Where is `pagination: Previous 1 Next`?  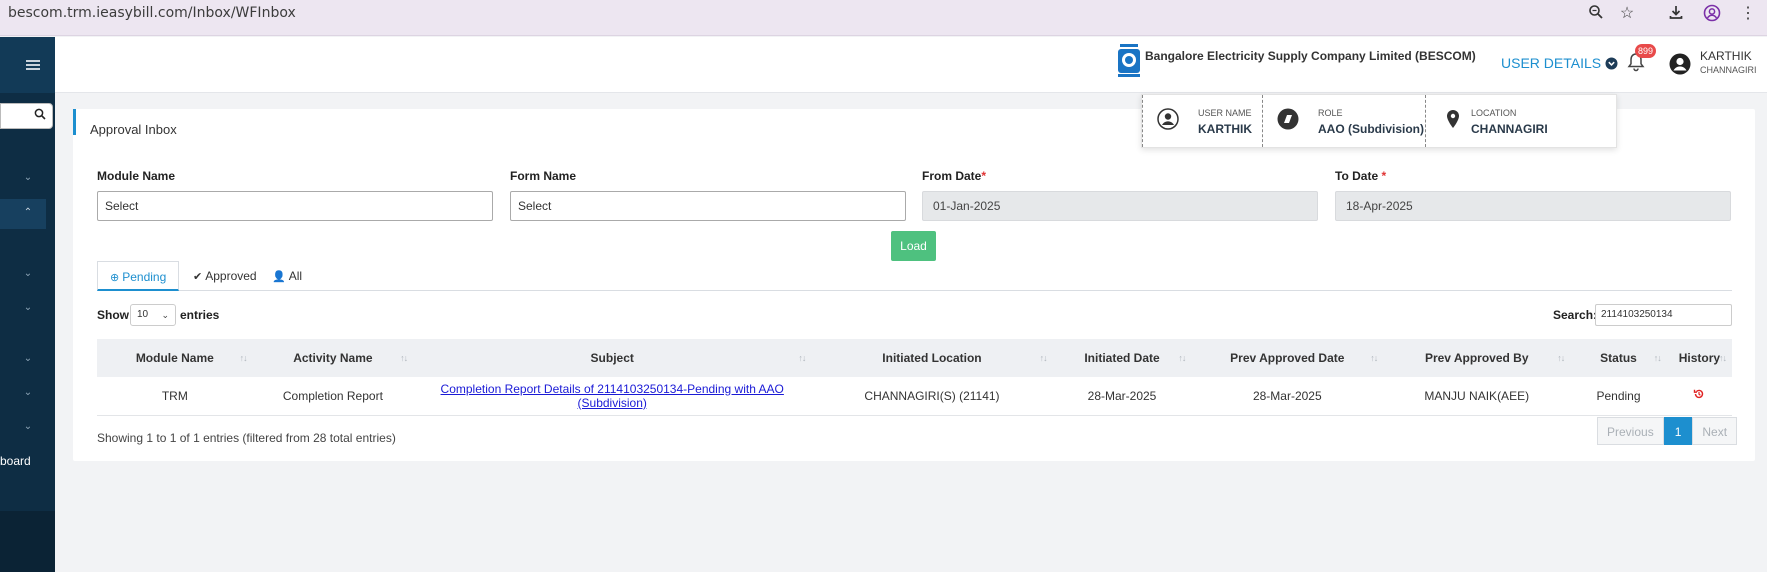
pagination: Previous 1 Next is located at coordinates (1667, 431).